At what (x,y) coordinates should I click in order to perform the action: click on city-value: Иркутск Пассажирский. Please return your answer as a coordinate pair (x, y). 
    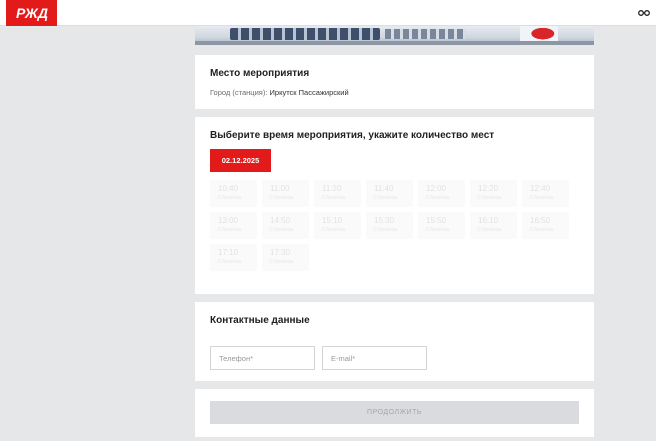
    Looking at the image, I should click on (309, 92).